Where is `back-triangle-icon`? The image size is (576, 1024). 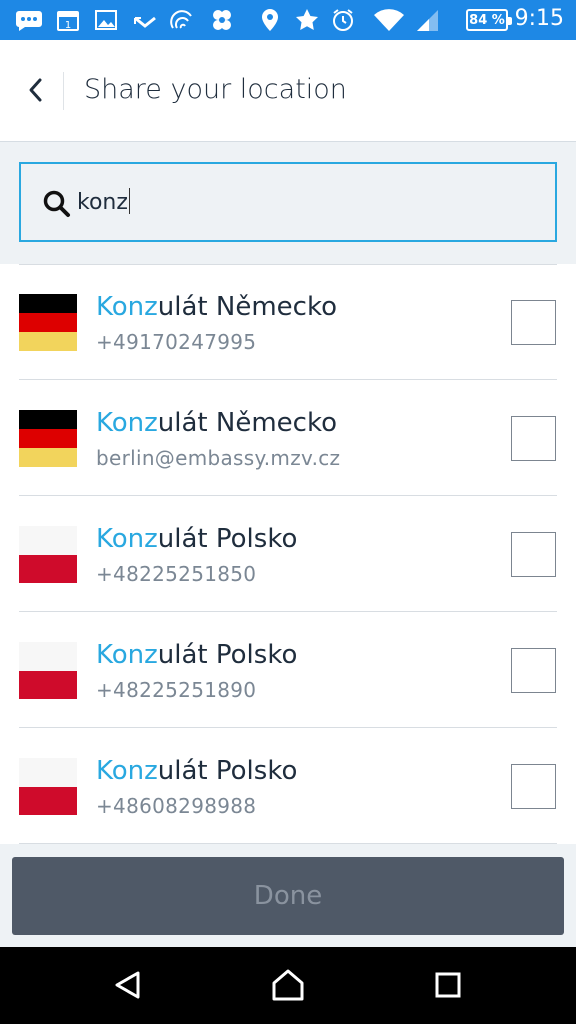
back-triangle-icon is located at coordinates (127, 985).